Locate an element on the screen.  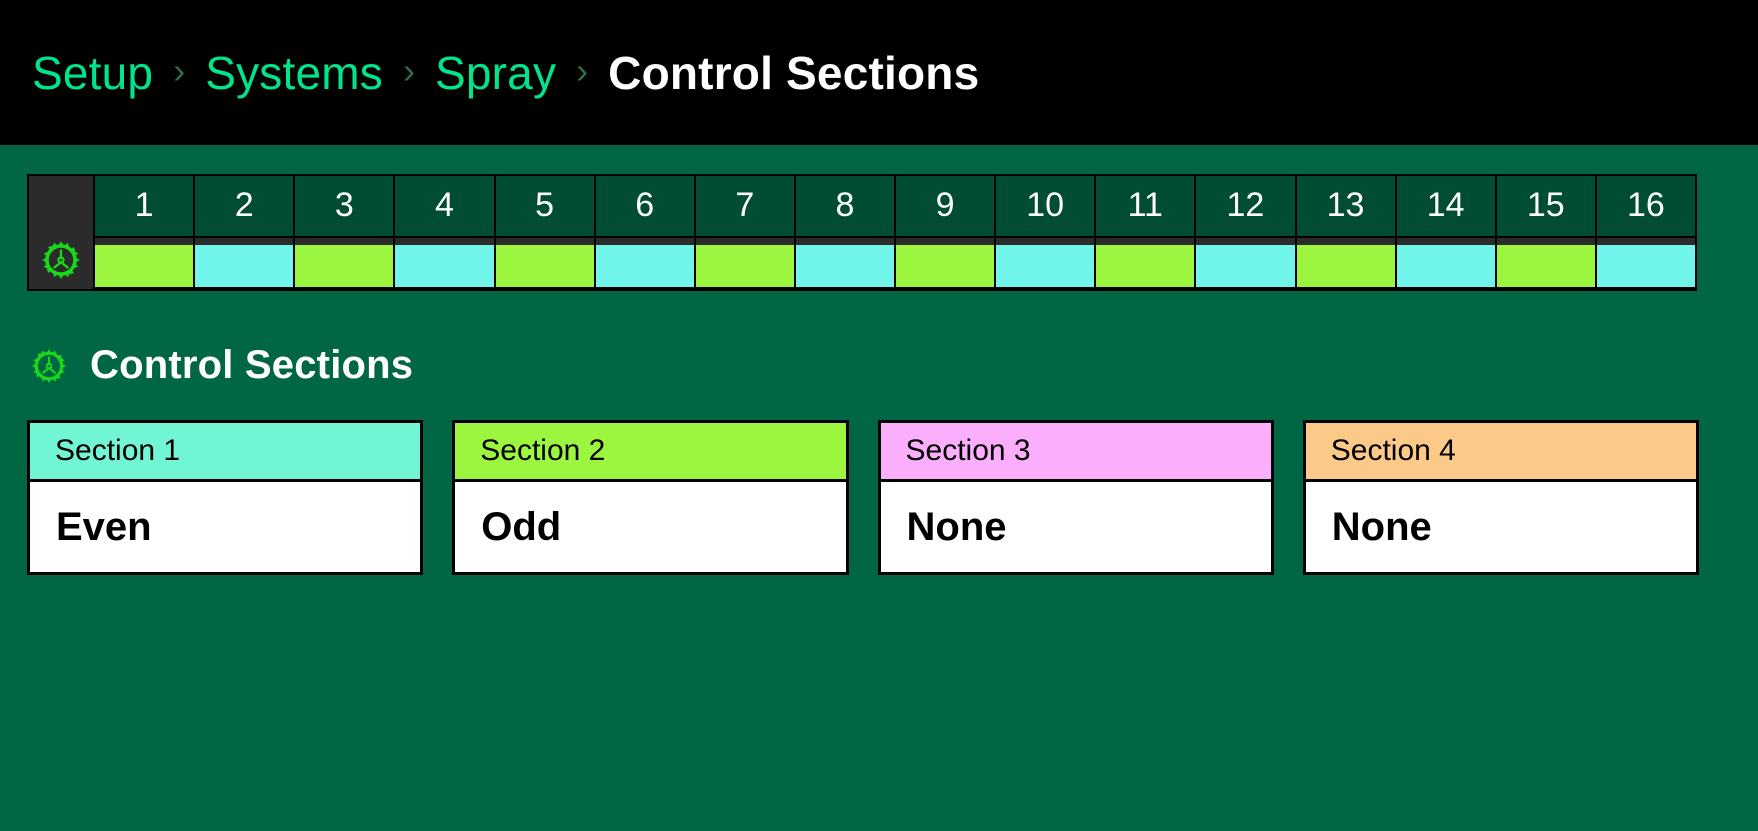
nozzle-column-number: 1 is located at coordinates (144, 207).